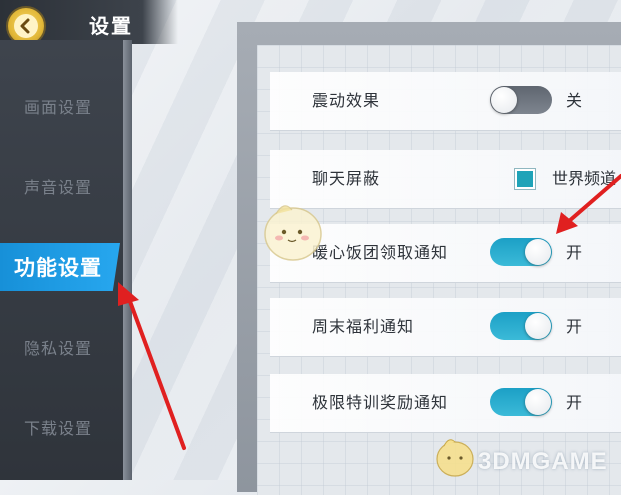  I want to click on arrow-to-sidebar-icon, so click(152, 366).